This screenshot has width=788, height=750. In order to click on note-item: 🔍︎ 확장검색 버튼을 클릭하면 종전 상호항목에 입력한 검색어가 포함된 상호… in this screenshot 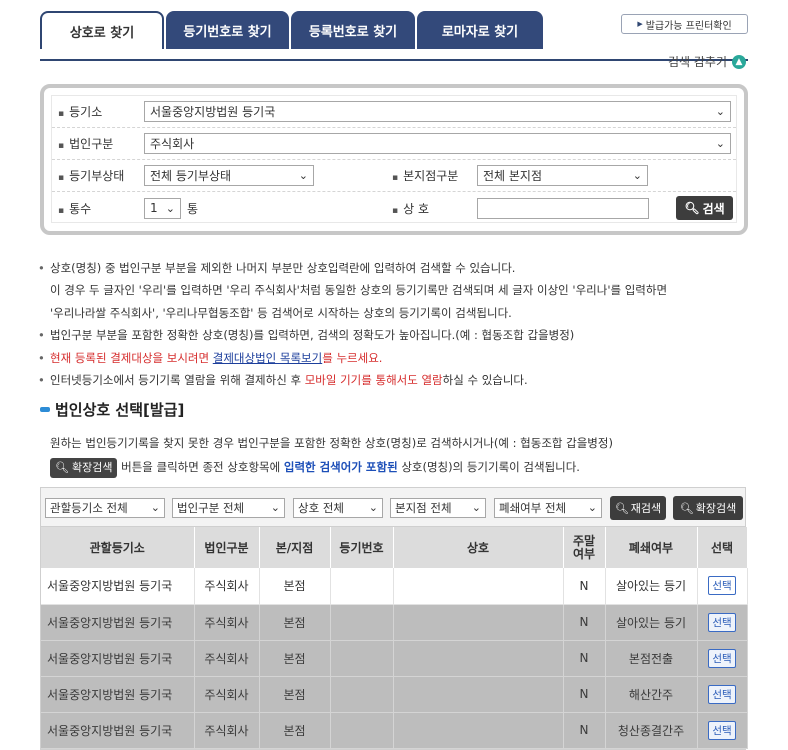, I will do `click(400, 467)`.